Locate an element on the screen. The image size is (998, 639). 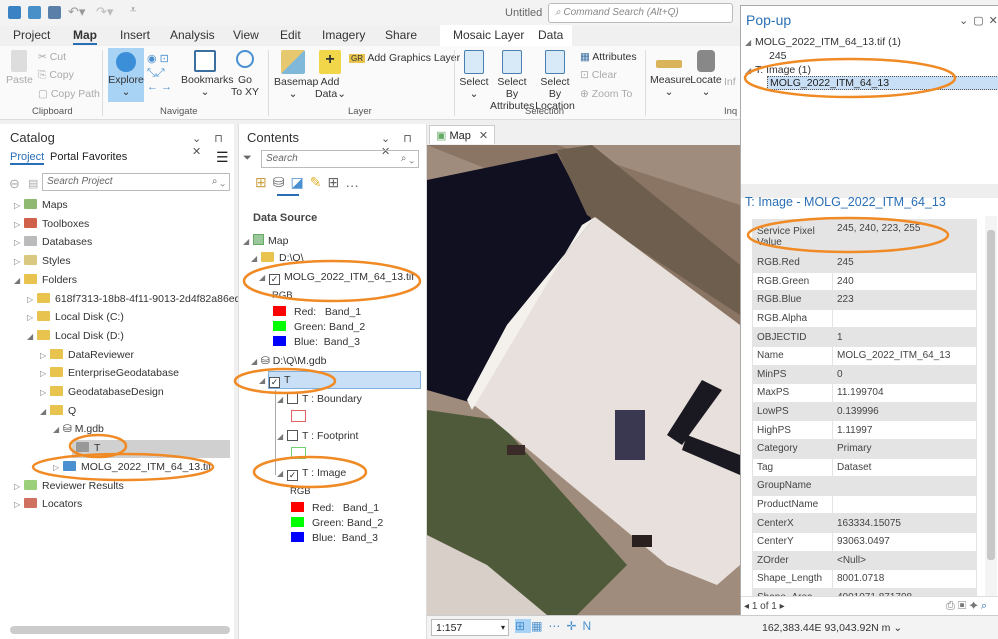
customize-qat-icon: ⩡ is located at coordinates (133, 10).